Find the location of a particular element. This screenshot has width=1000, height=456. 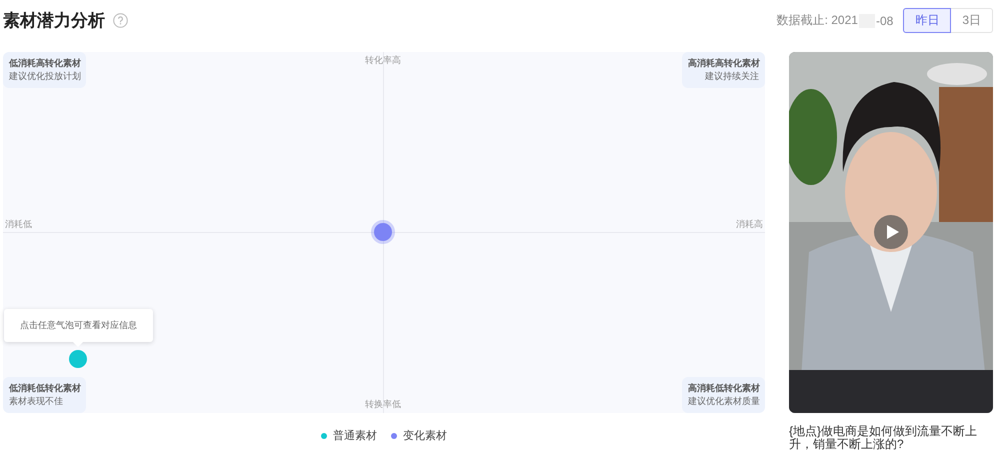

quadrant-title: 高消耗低转化素材 is located at coordinates (723, 388).